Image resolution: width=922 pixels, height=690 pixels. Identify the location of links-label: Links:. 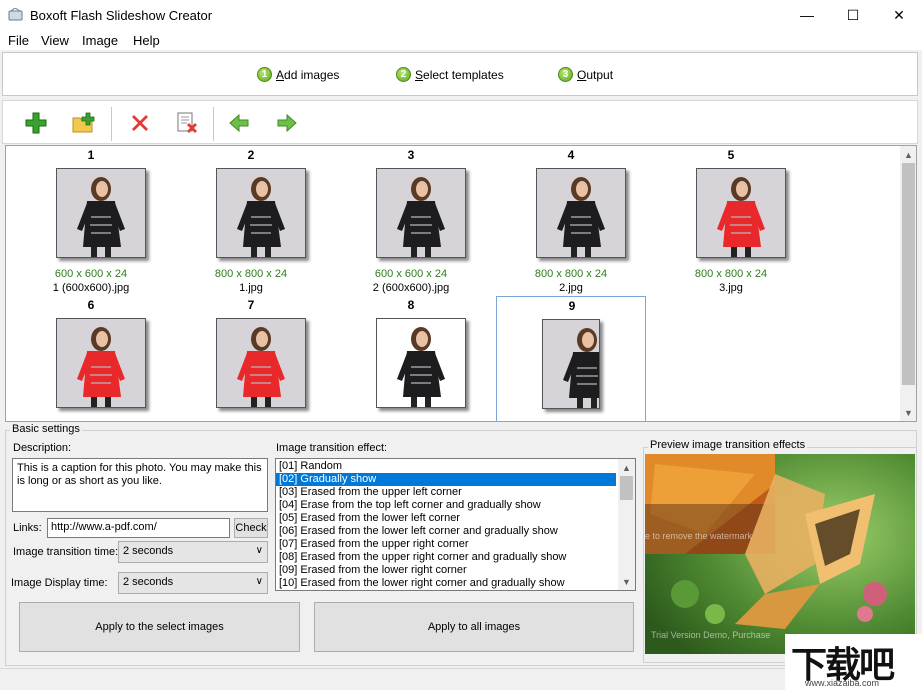
(27, 528).